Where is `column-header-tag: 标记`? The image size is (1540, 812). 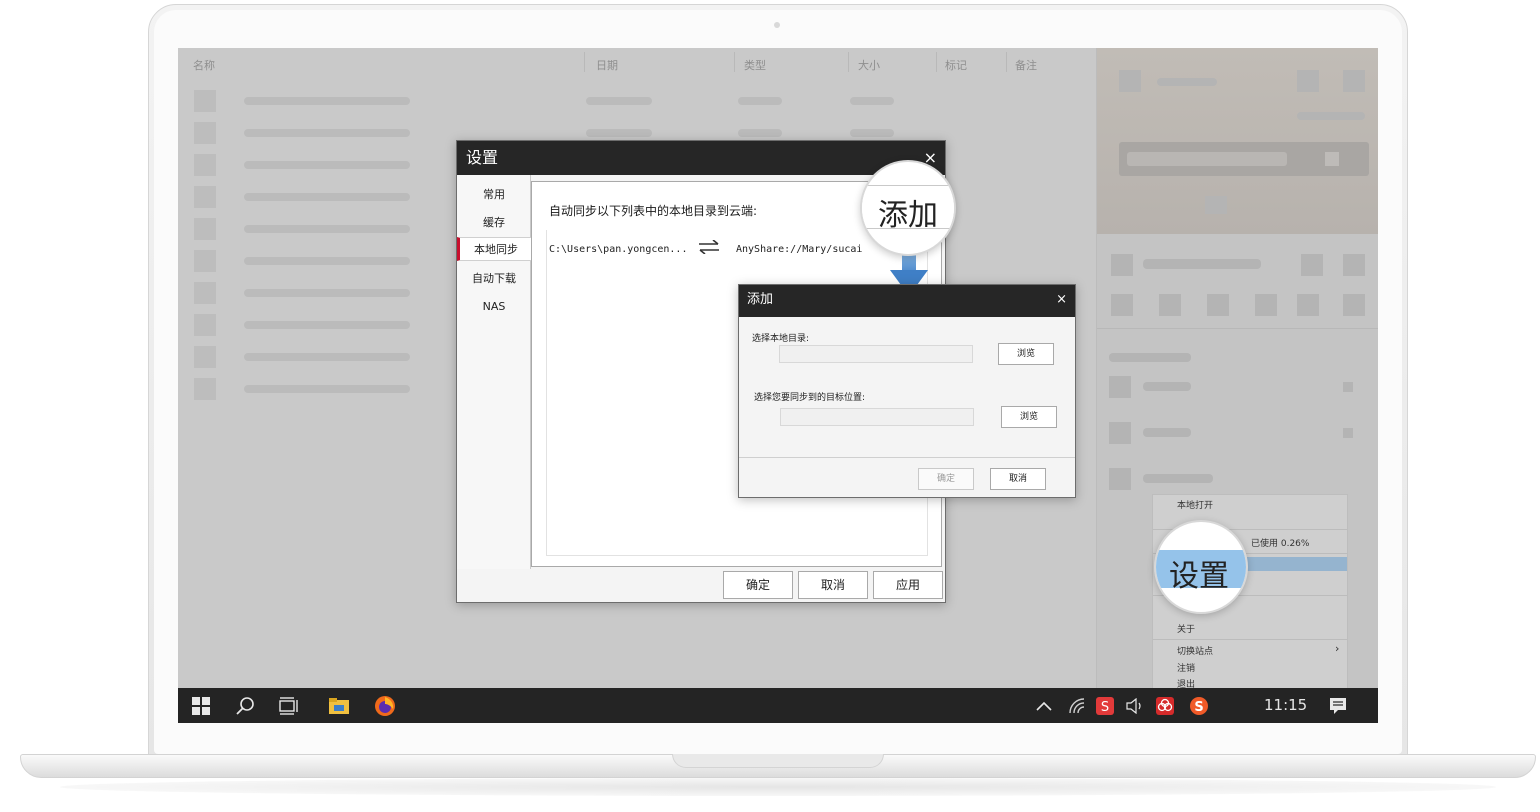
column-header-tag: 标记 is located at coordinates (956, 65).